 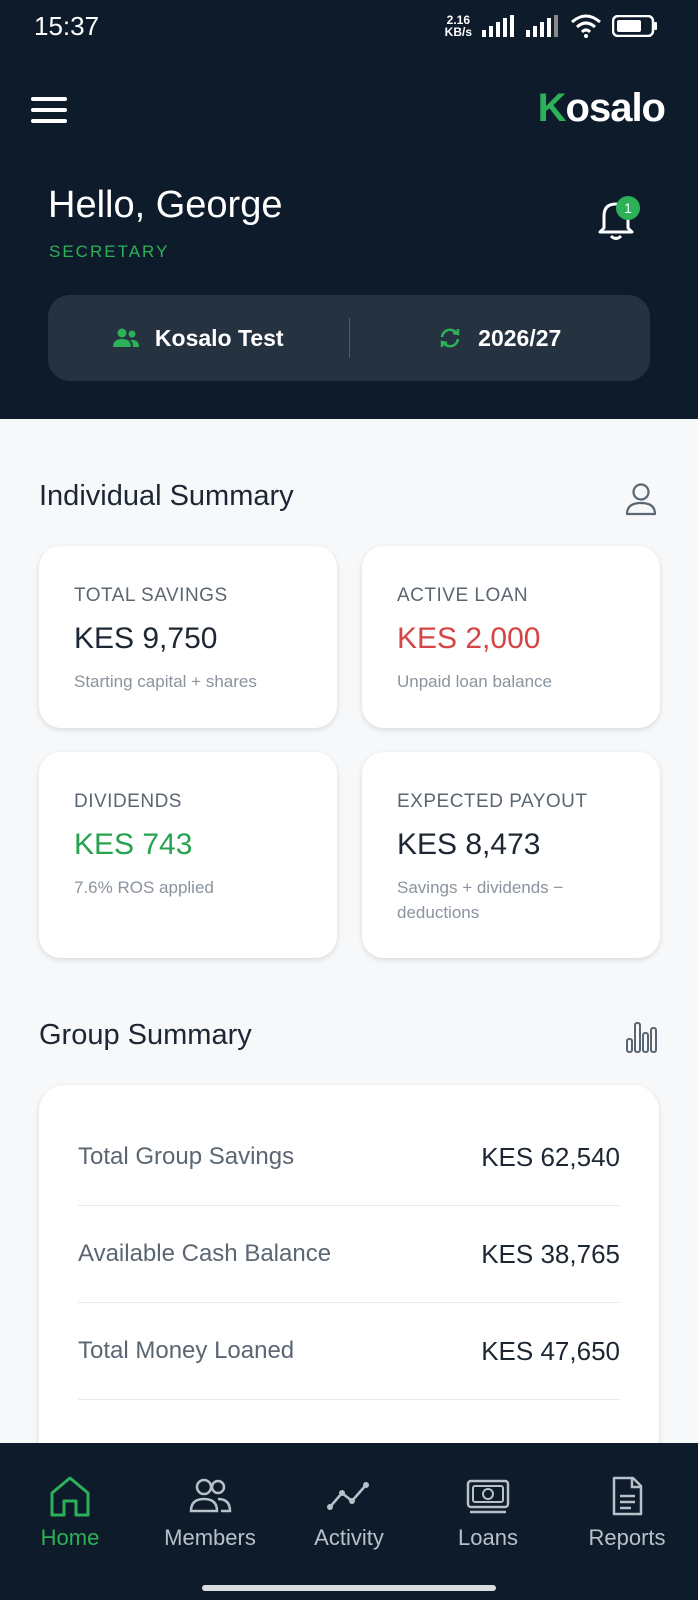 What do you see at coordinates (550, 1350) in the screenshot?
I see `row-value: KES 47,650` at bounding box center [550, 1350].